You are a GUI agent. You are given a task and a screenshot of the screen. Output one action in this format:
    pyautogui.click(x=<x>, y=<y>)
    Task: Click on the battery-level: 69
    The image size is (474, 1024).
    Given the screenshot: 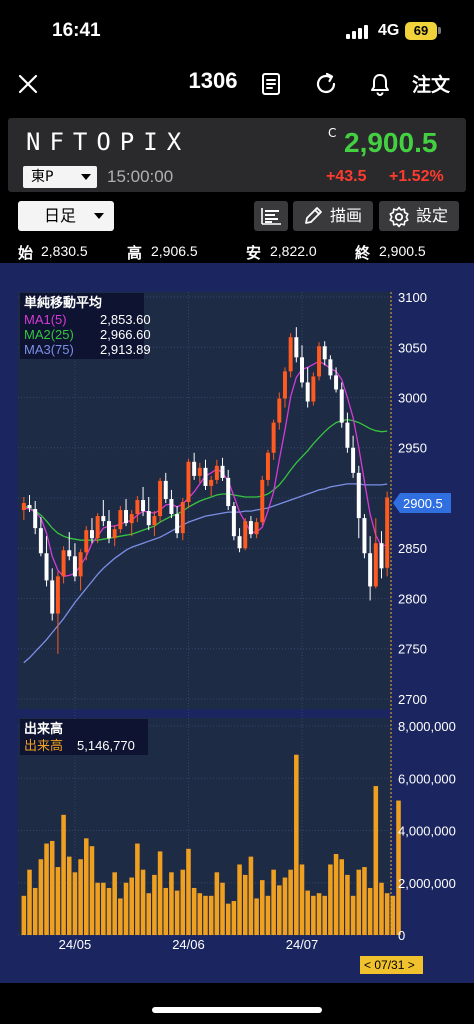 What is the action you would take?
    pyautogui.click(x=421, y=30)
    